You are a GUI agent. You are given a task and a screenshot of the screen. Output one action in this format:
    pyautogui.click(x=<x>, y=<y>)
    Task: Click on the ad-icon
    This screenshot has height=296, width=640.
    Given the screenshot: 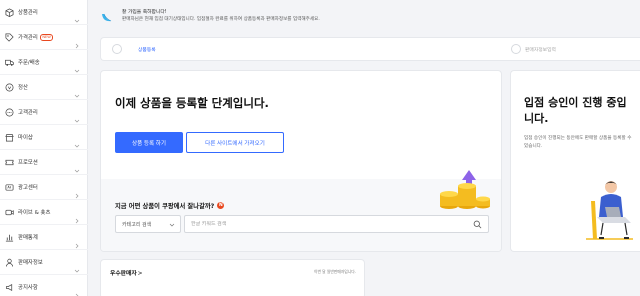 What is the action you would take?
    pyautogui.click(x=9, y=187)
    